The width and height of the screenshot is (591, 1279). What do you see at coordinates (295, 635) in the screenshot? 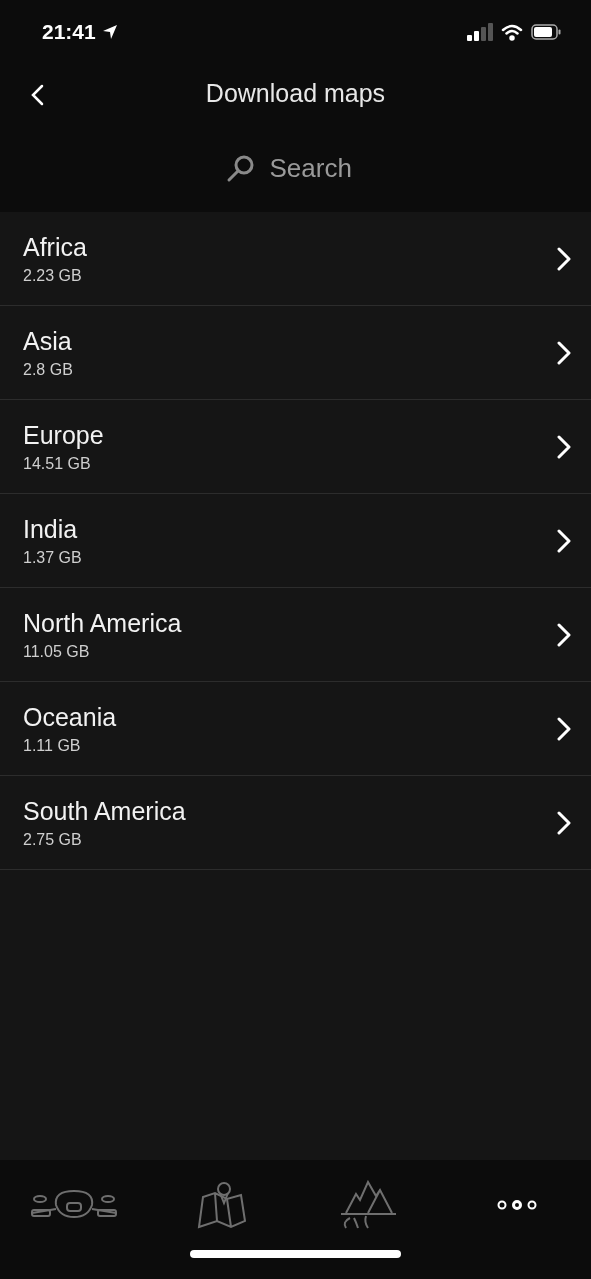
I see `region-row: North America 11.05 GB` at bounding box center [295, 635].